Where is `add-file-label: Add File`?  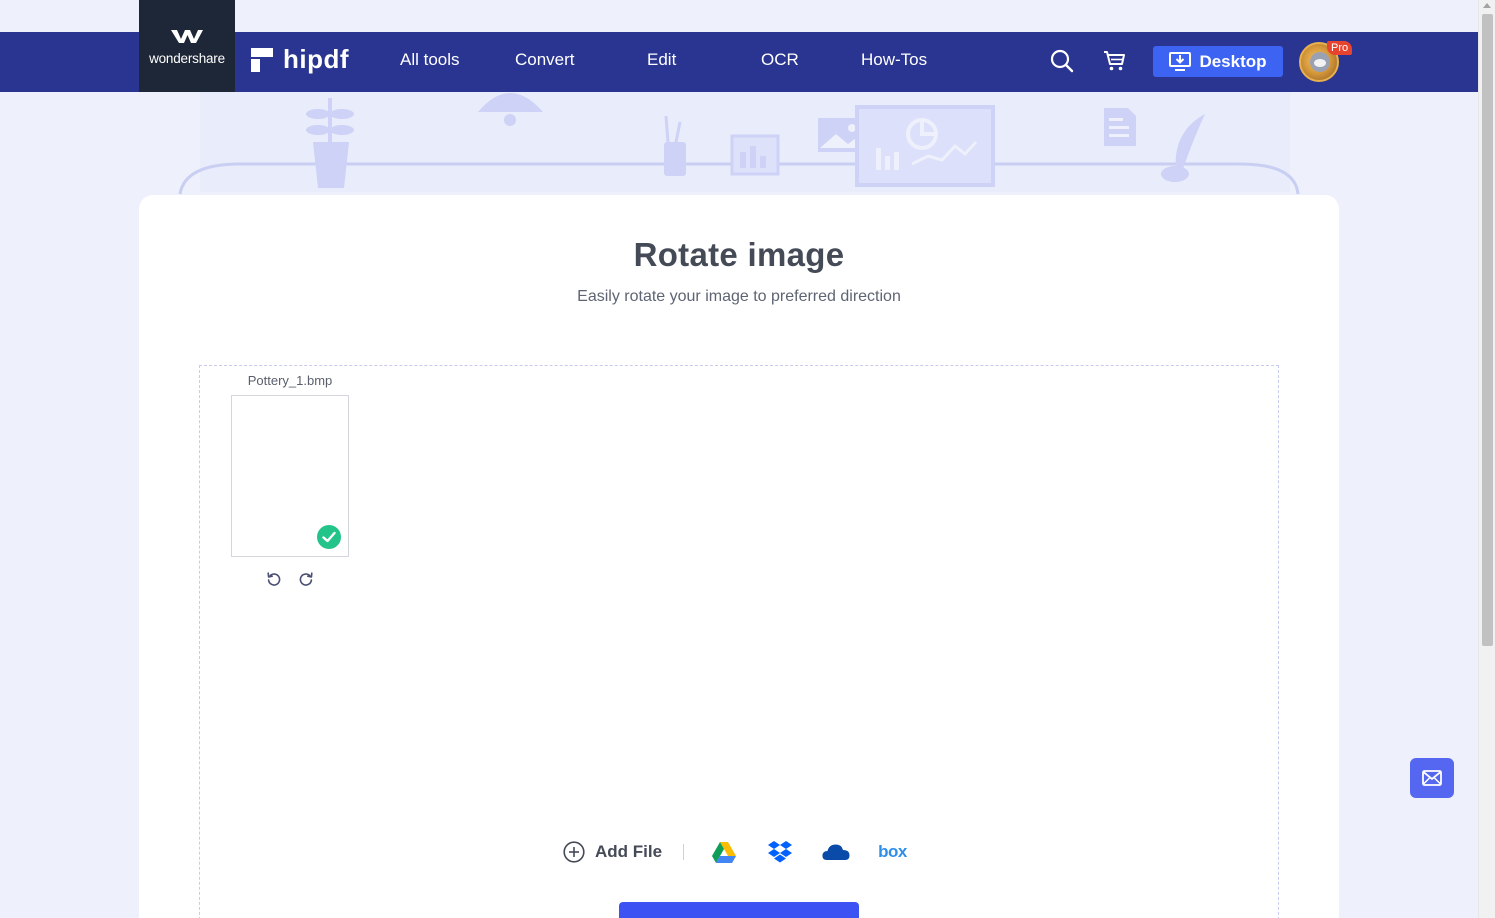 add-file-label: Add File is located at coordinates (629, 851).